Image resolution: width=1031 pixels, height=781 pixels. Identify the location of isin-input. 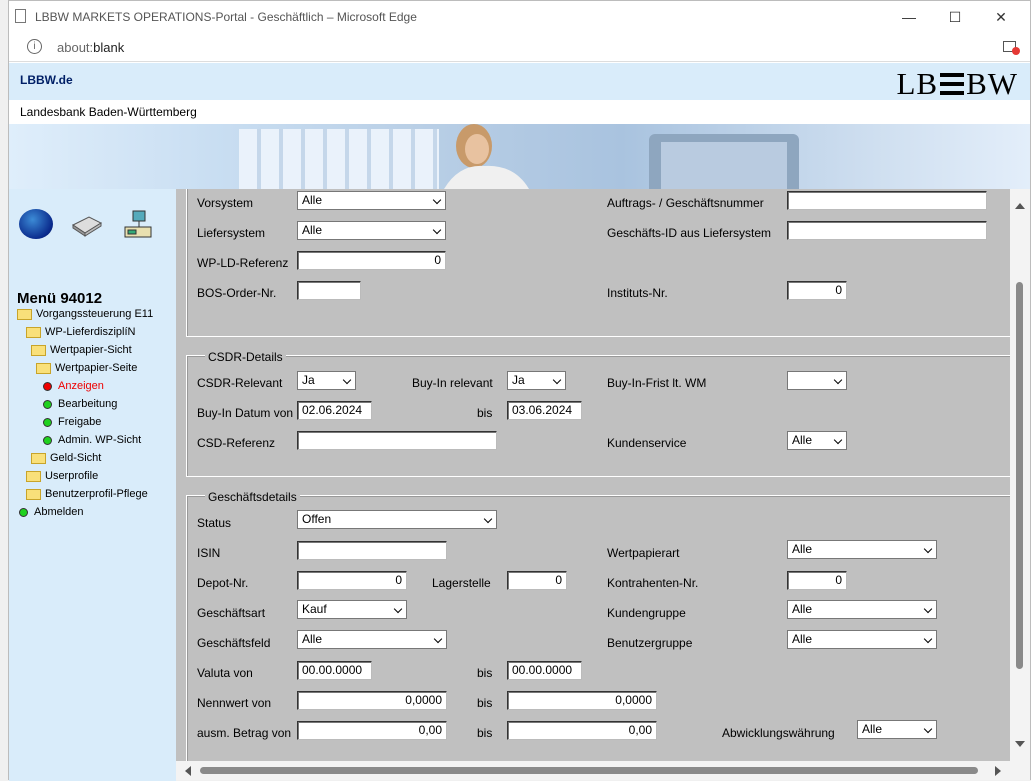
(372, 550).